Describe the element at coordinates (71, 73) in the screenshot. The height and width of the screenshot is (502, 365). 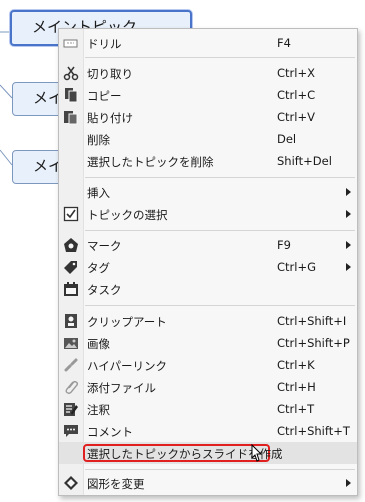
I see `scissors-icon` at that location.